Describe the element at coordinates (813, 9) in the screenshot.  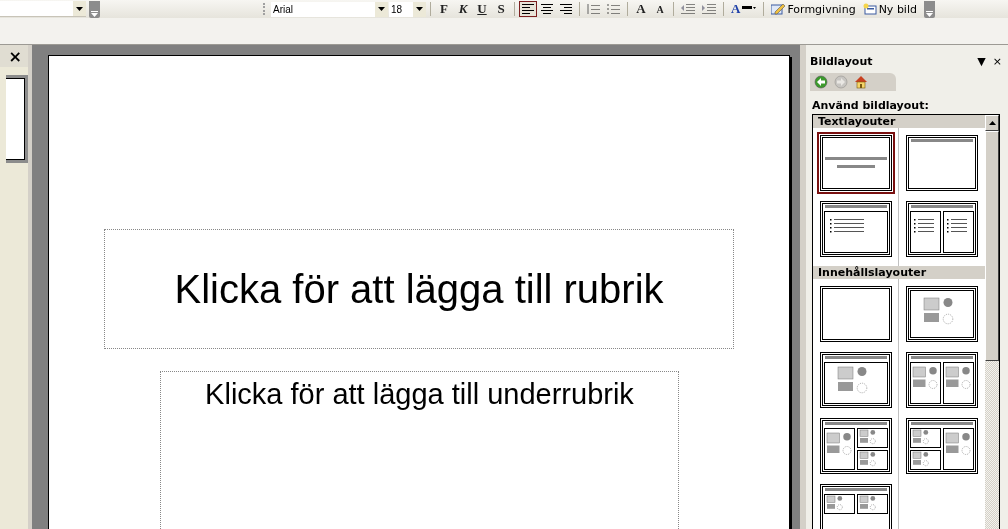
I see `design-button: Formgivning` at that location.